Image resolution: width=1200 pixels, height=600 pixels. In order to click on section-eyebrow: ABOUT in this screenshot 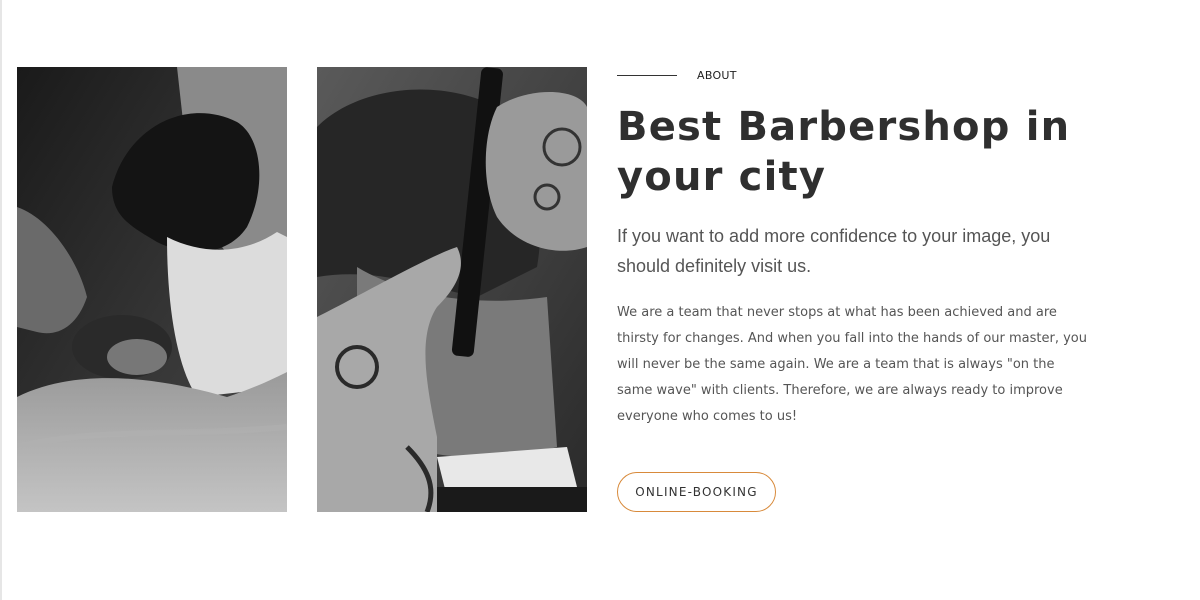, I will do `click(677, 75)`.